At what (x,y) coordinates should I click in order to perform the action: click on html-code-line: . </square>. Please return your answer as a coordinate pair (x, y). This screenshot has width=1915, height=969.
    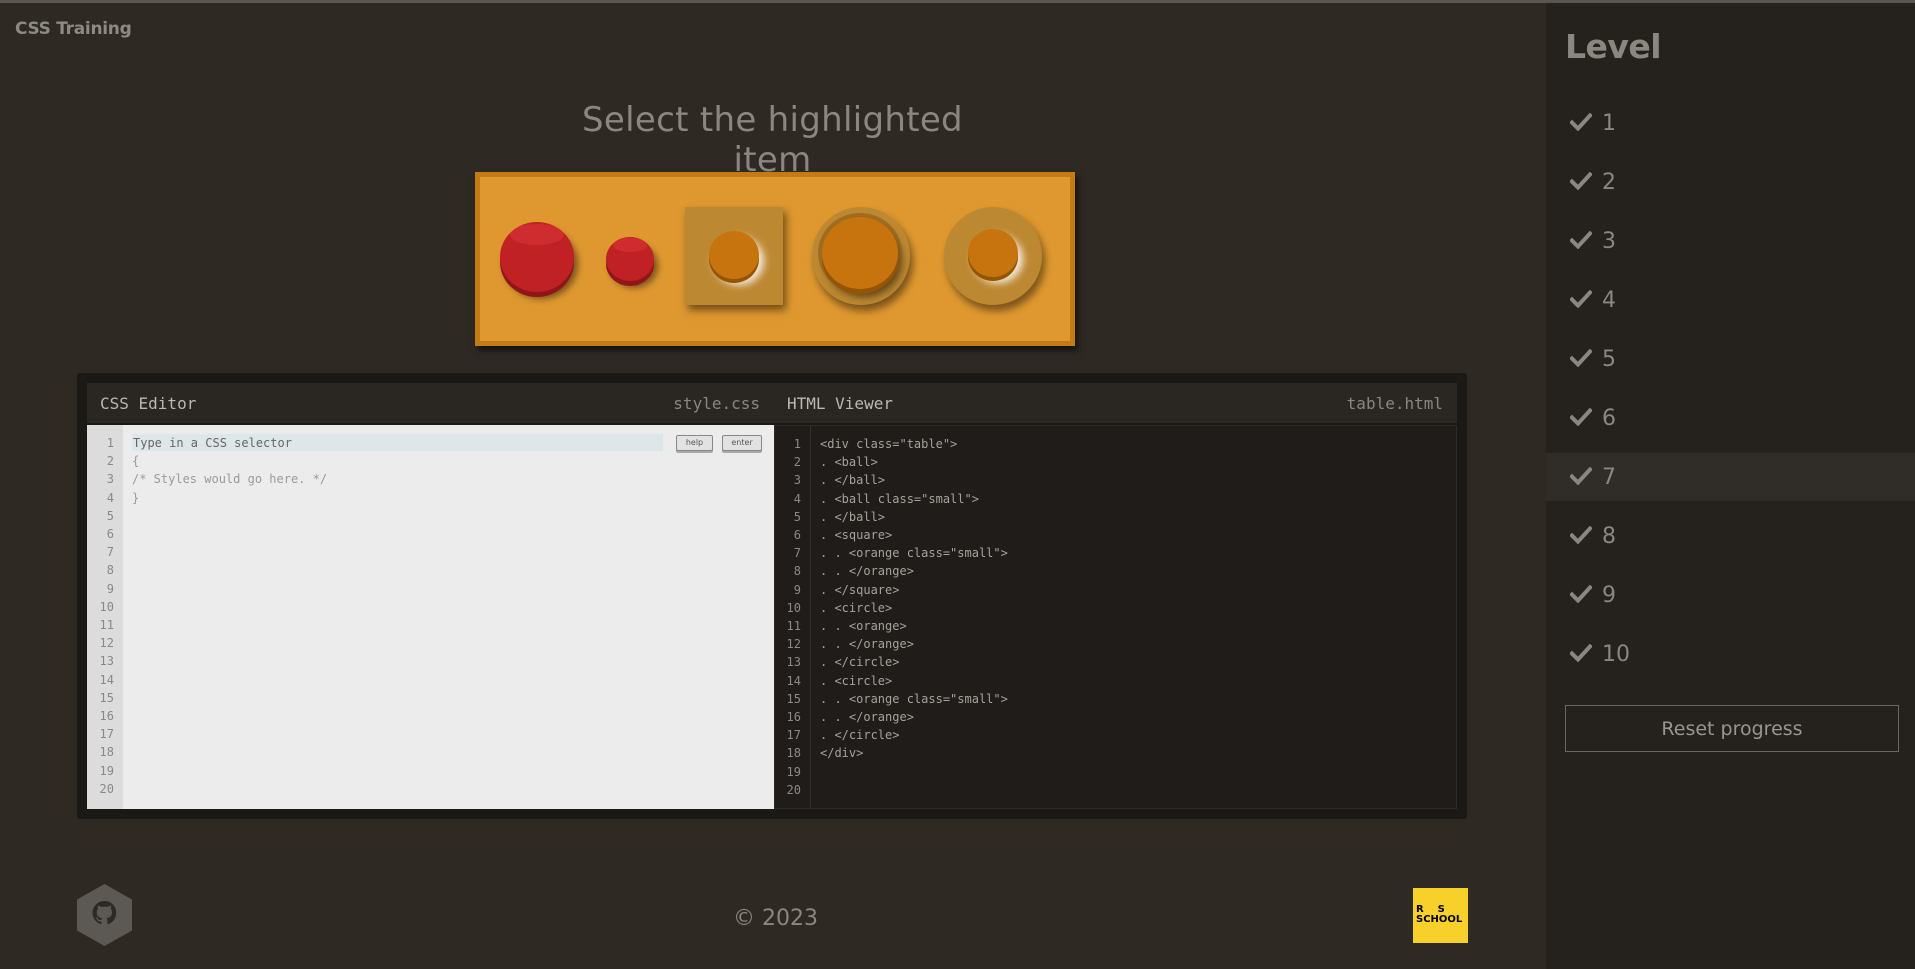
    Looking at the image, I should click on (914, 590).